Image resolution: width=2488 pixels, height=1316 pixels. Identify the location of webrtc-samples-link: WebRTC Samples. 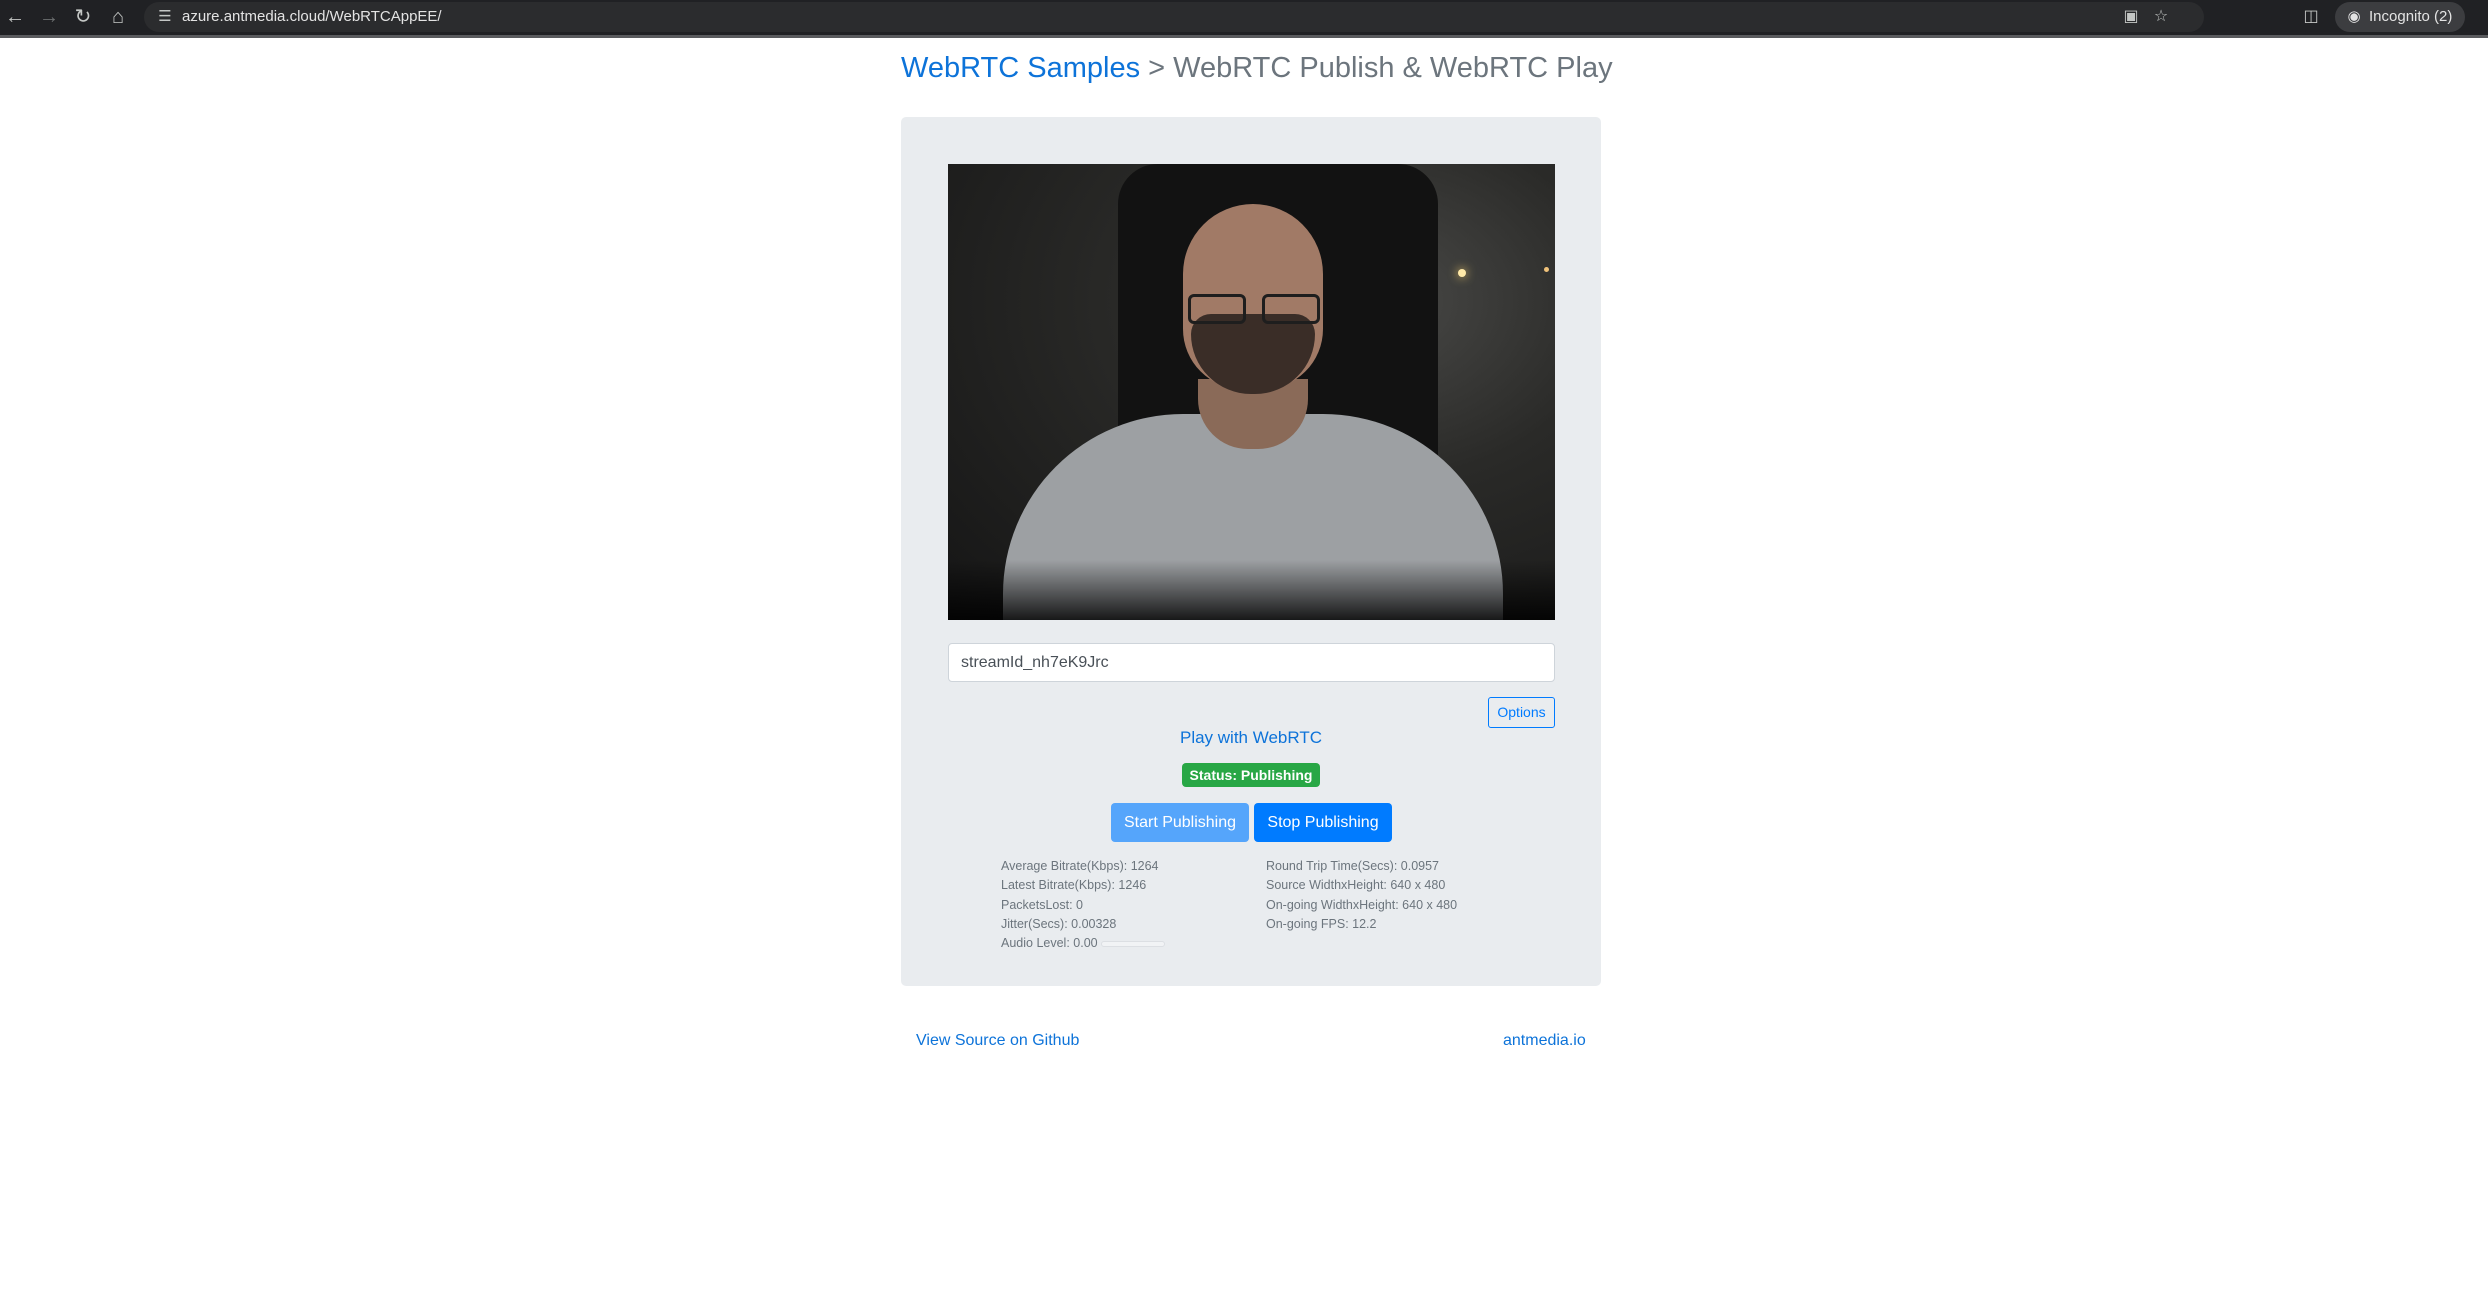
(1020, 68).